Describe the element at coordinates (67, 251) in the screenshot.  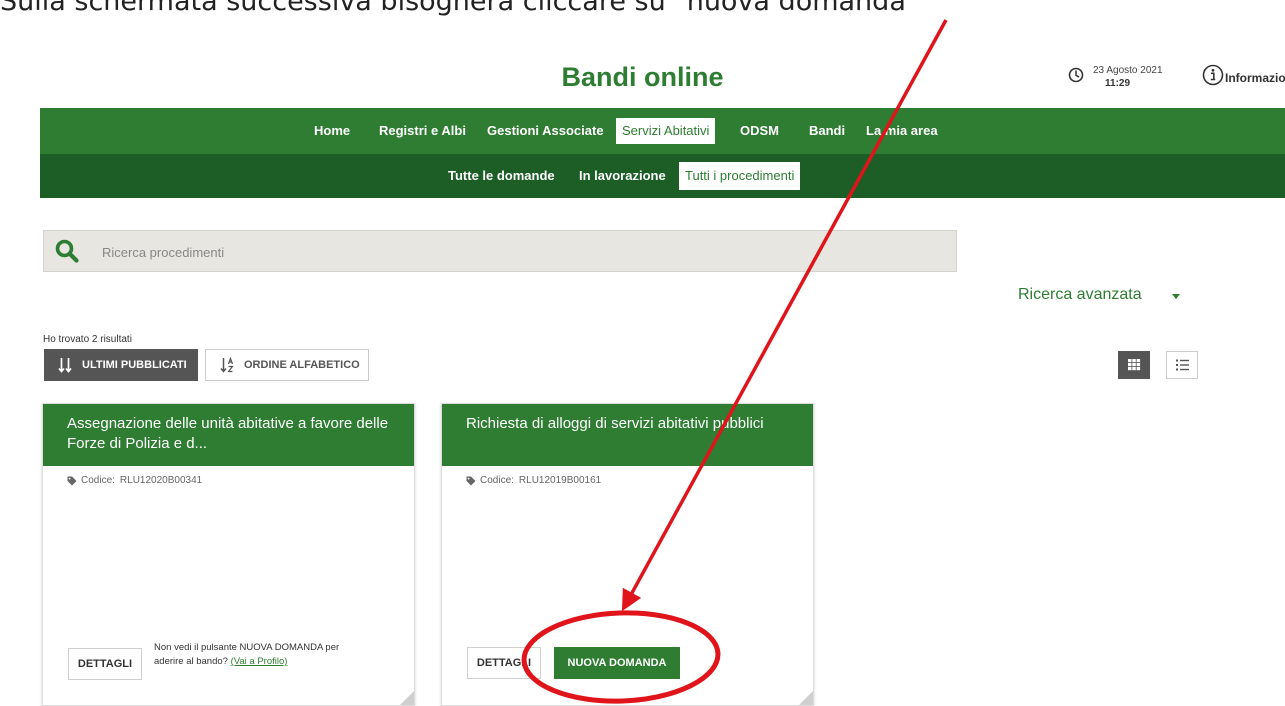
I see `search-icon` at that location.